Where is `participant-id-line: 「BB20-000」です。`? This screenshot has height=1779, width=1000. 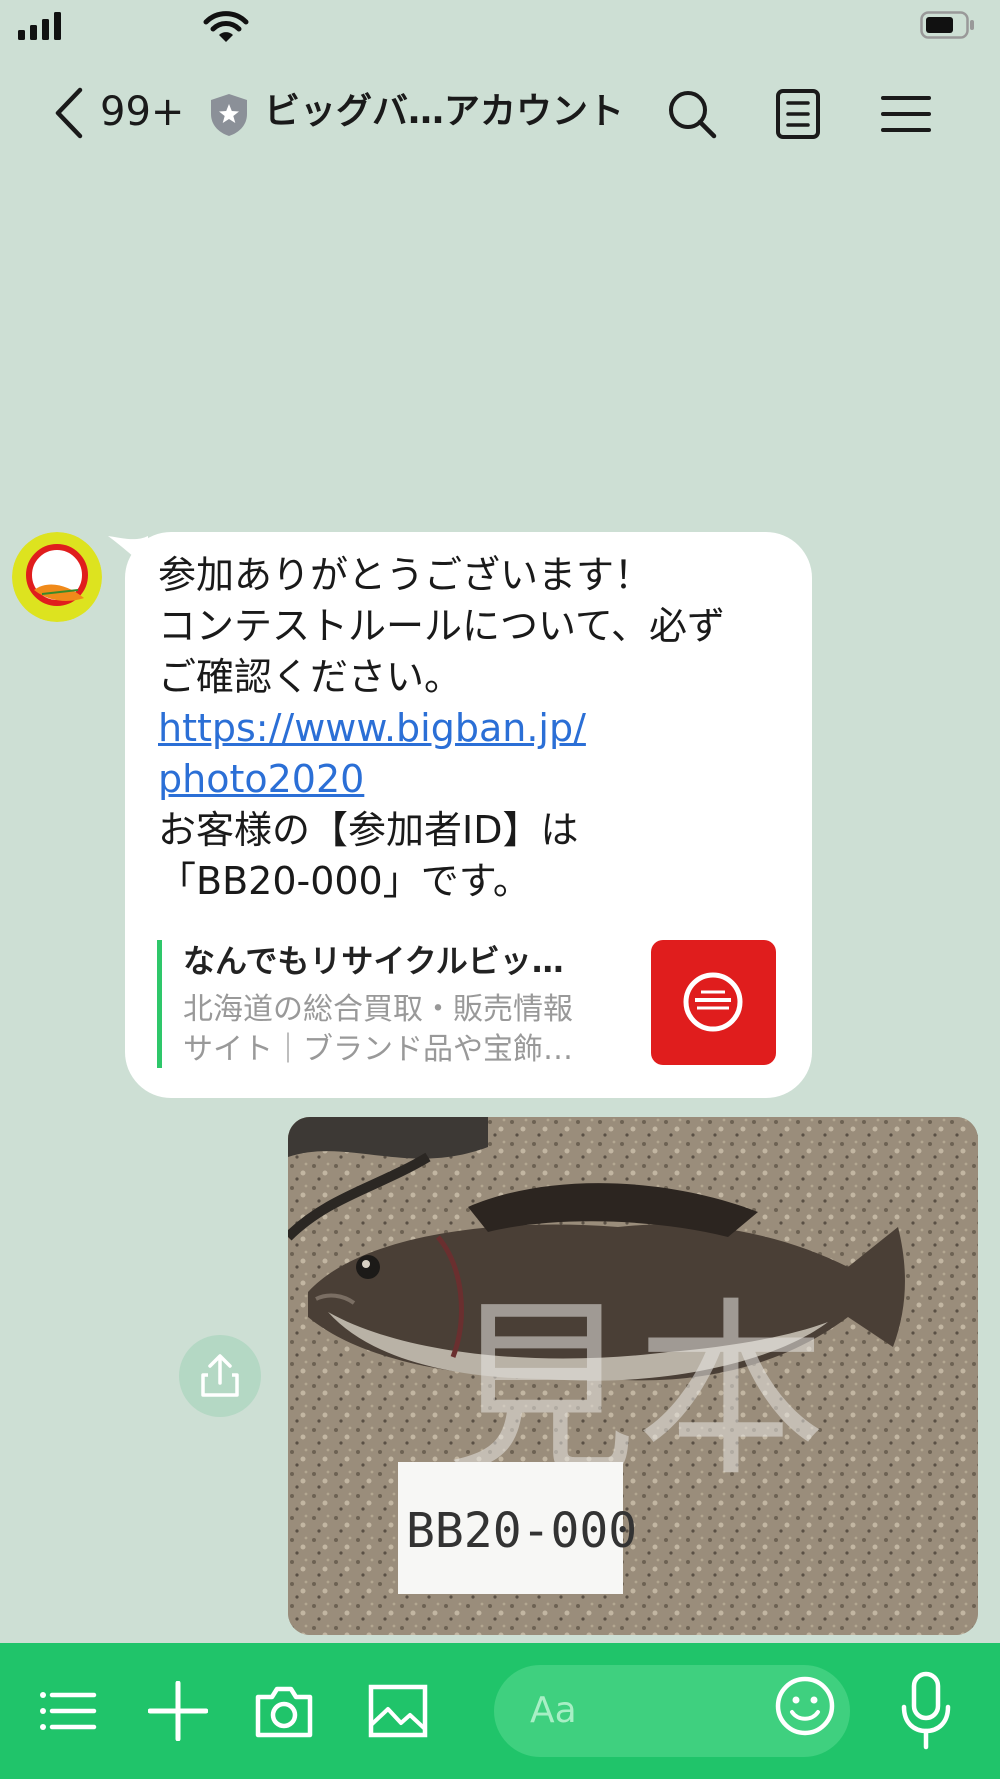
participant-id-line: 「BB20-000」です。 is located at coordinates (344, 881).